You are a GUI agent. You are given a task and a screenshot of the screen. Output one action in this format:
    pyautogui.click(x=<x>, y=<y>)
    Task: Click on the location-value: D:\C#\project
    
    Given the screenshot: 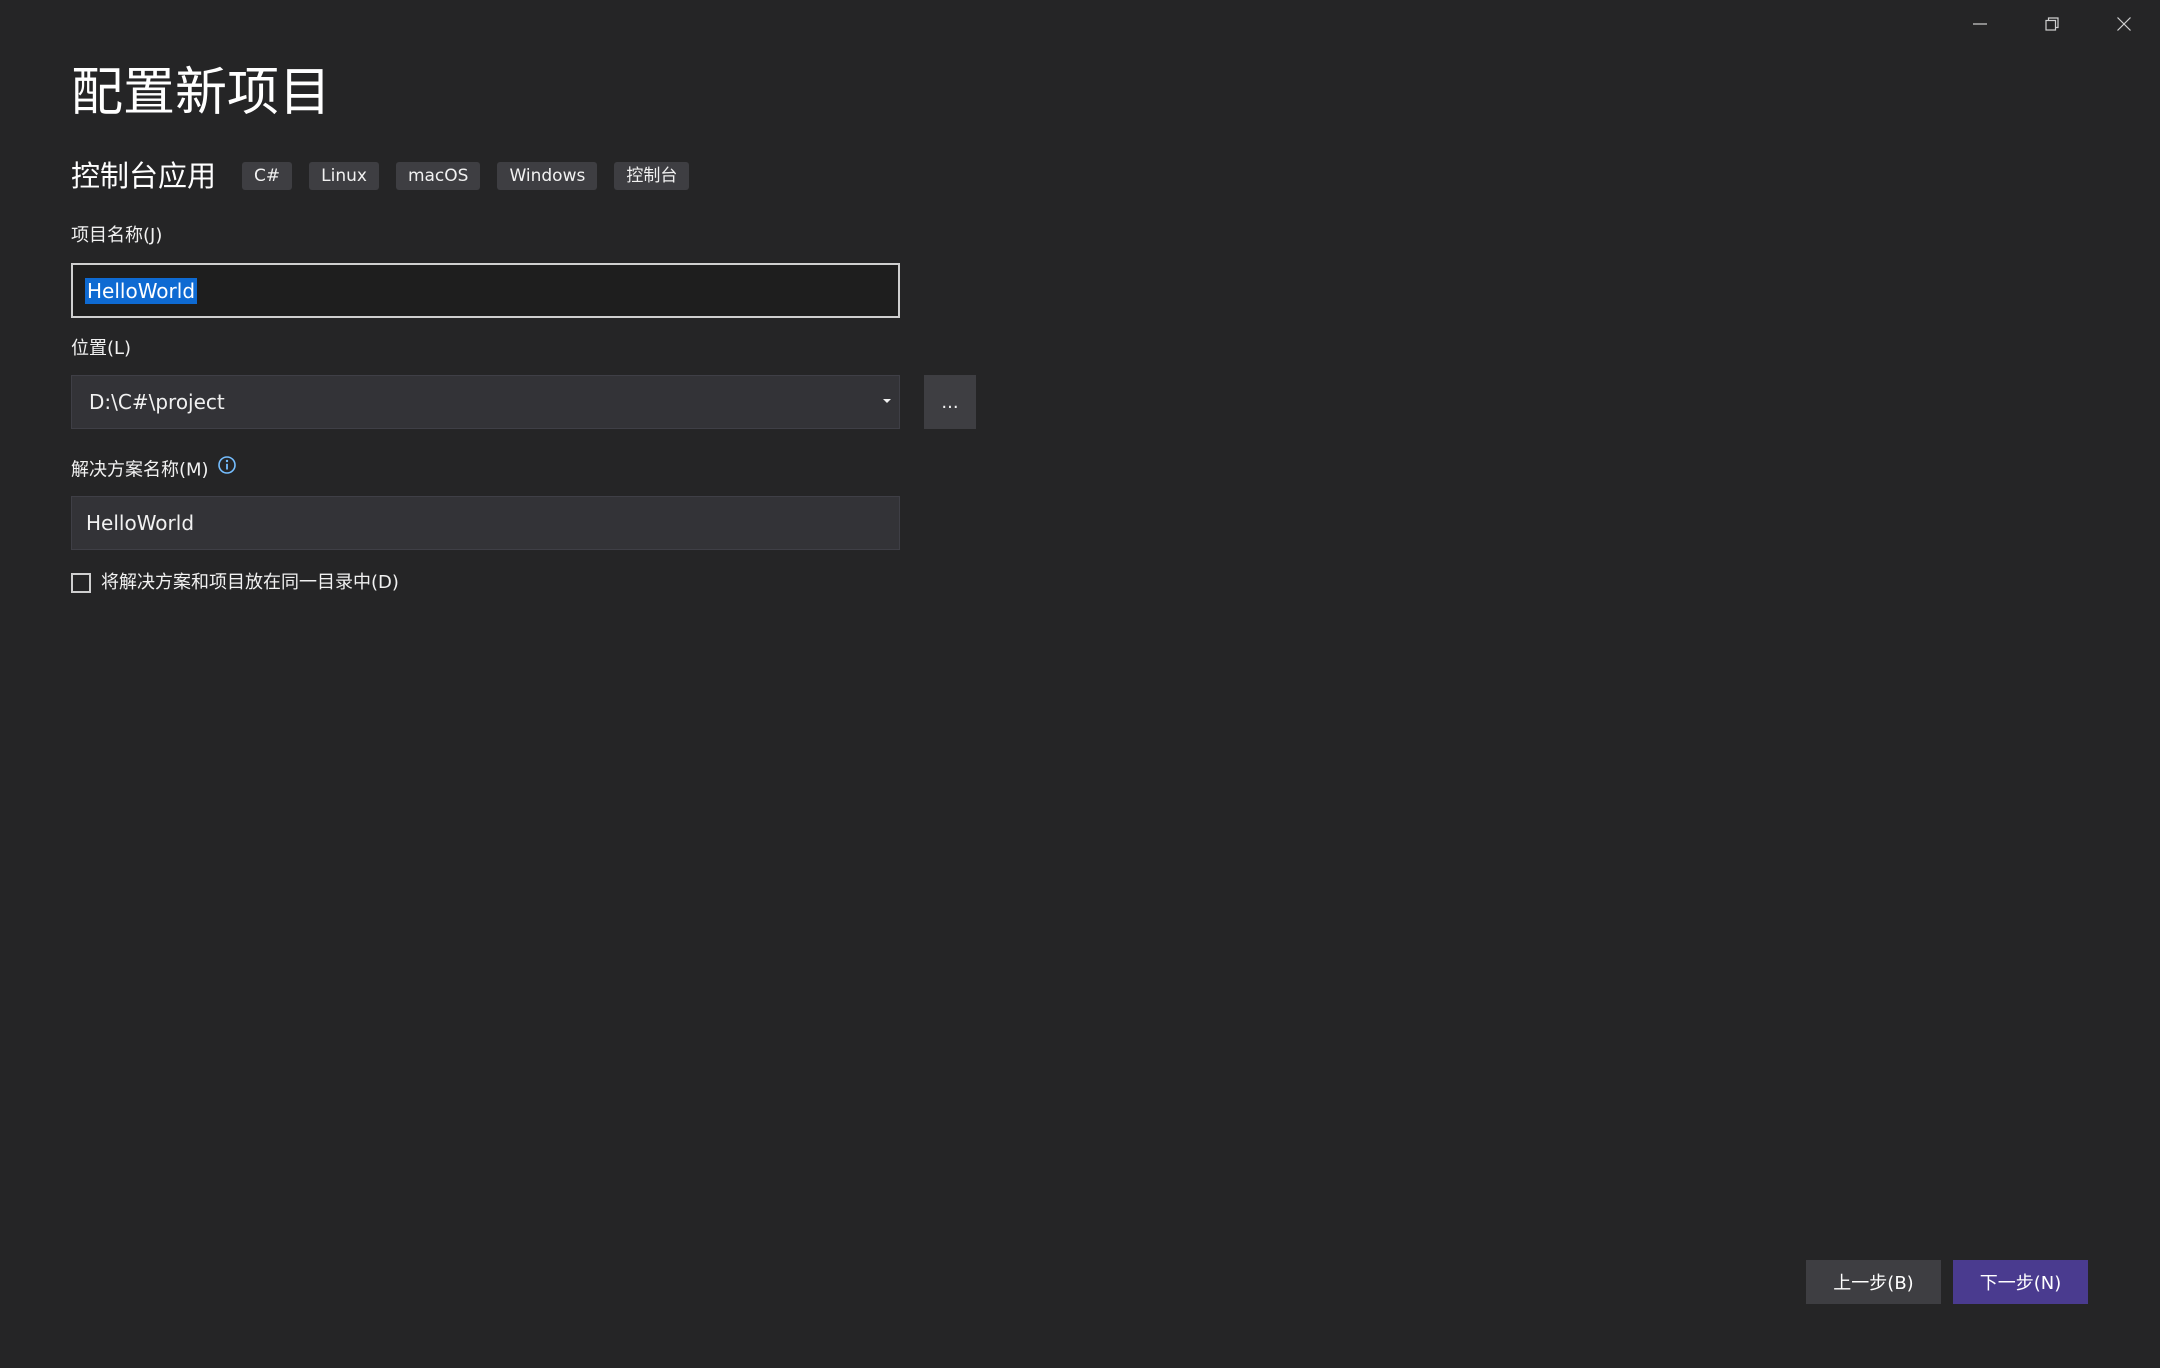 What is the action you would take?
    pyautogui.click(x=157, y=402)
    